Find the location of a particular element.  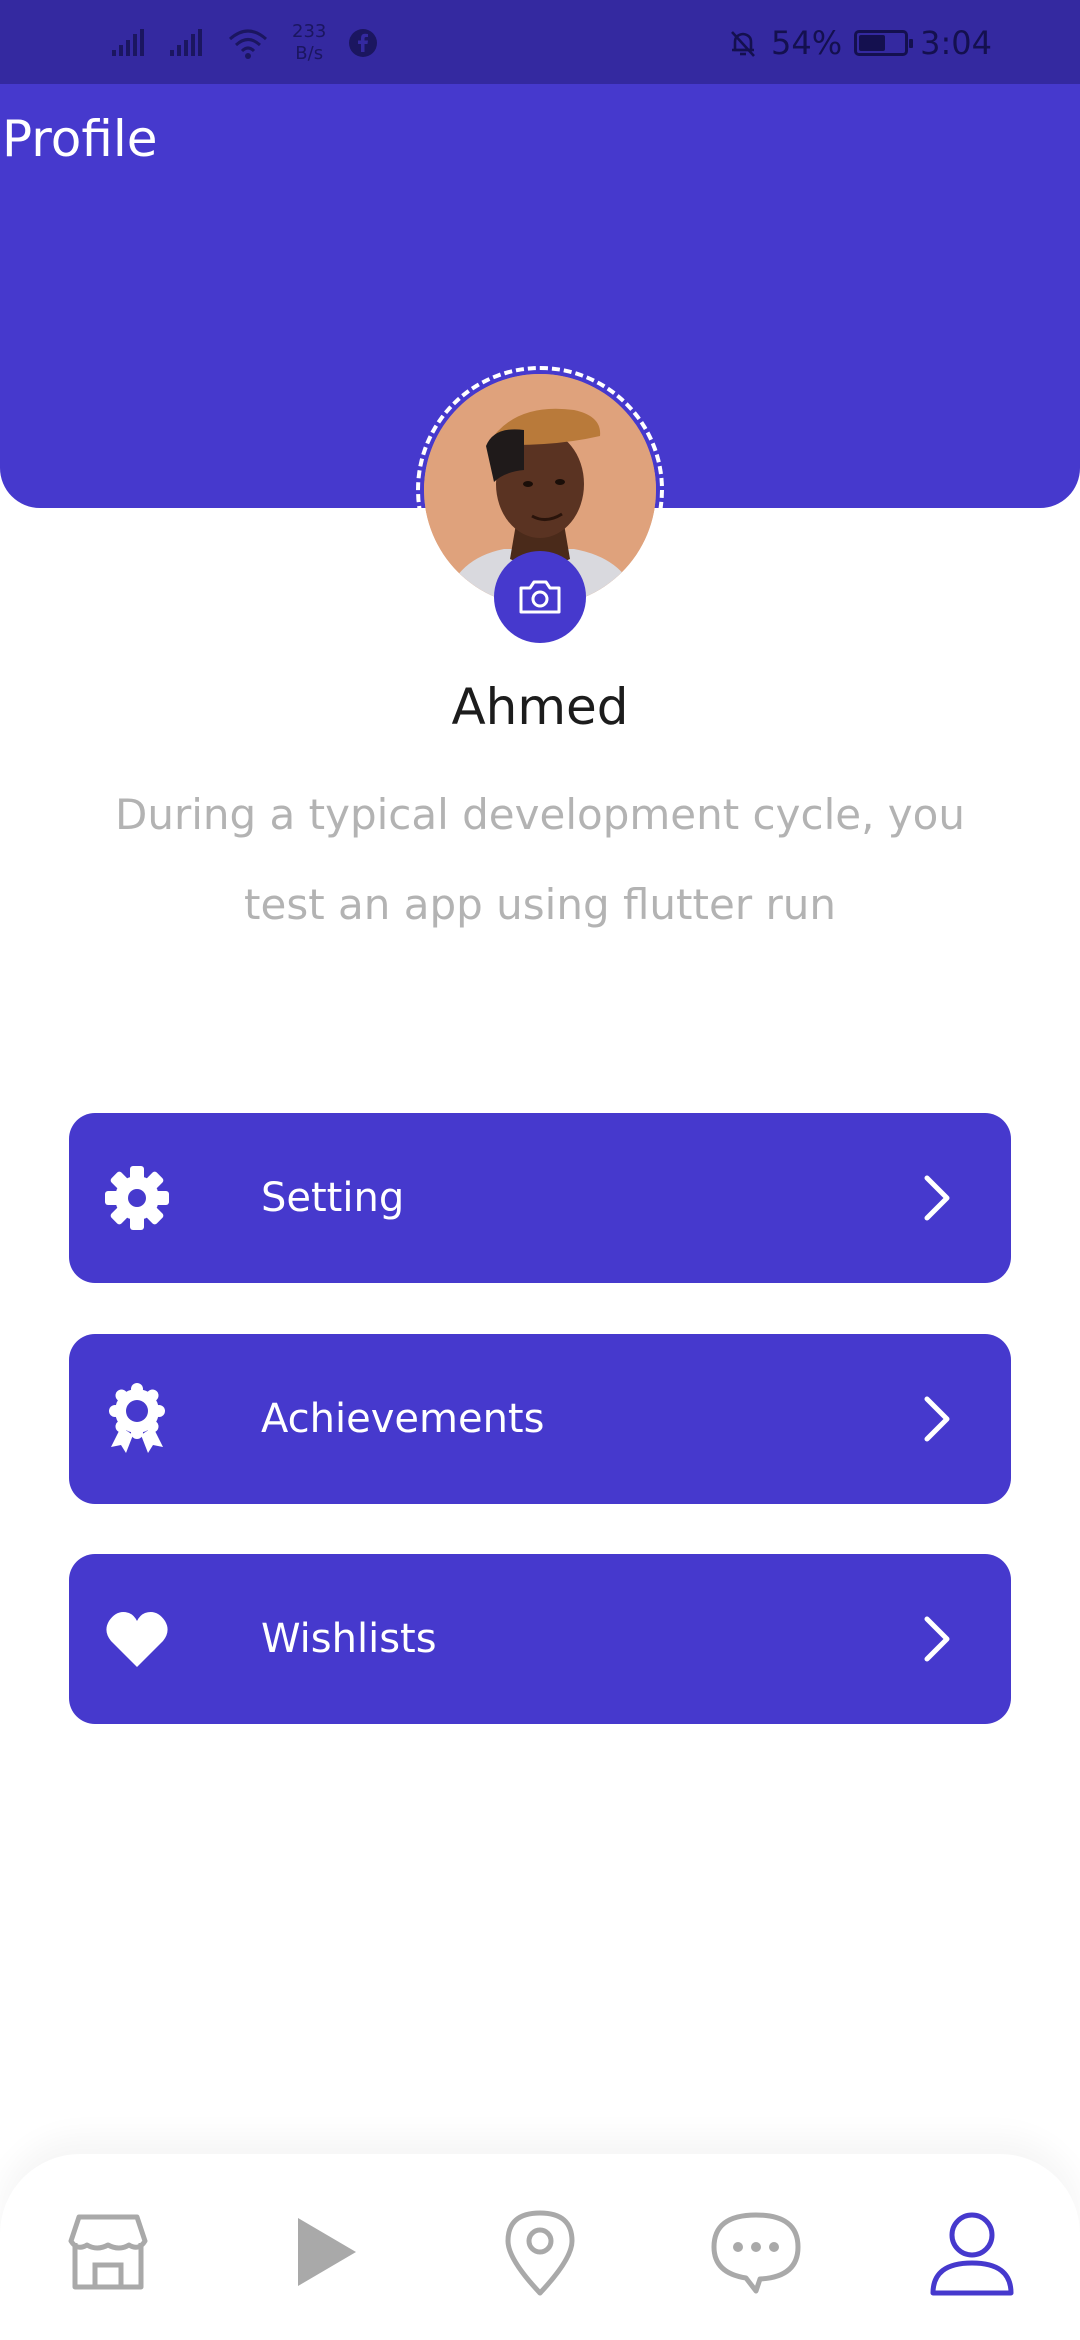

achievements-button: Achievements is located at coordinates (540, 1419).